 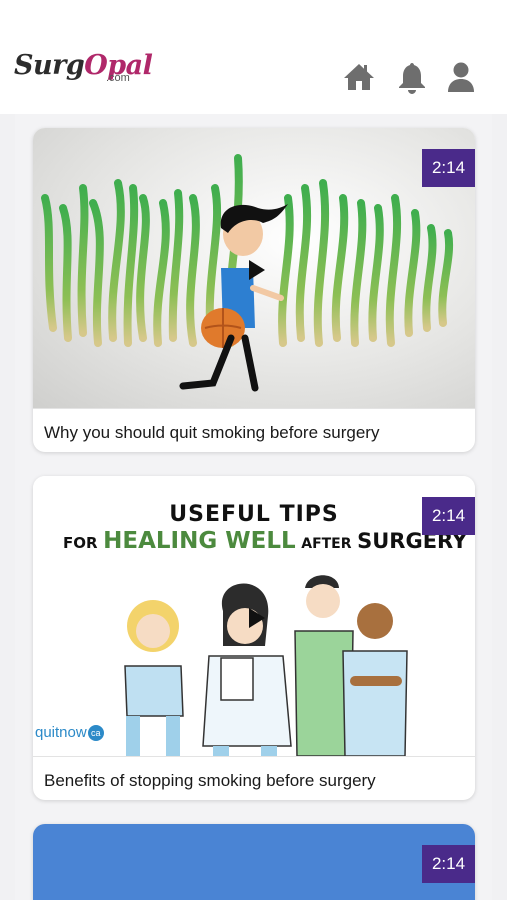 I want to click on video-card: 2:14, so click(x=254, y=862).